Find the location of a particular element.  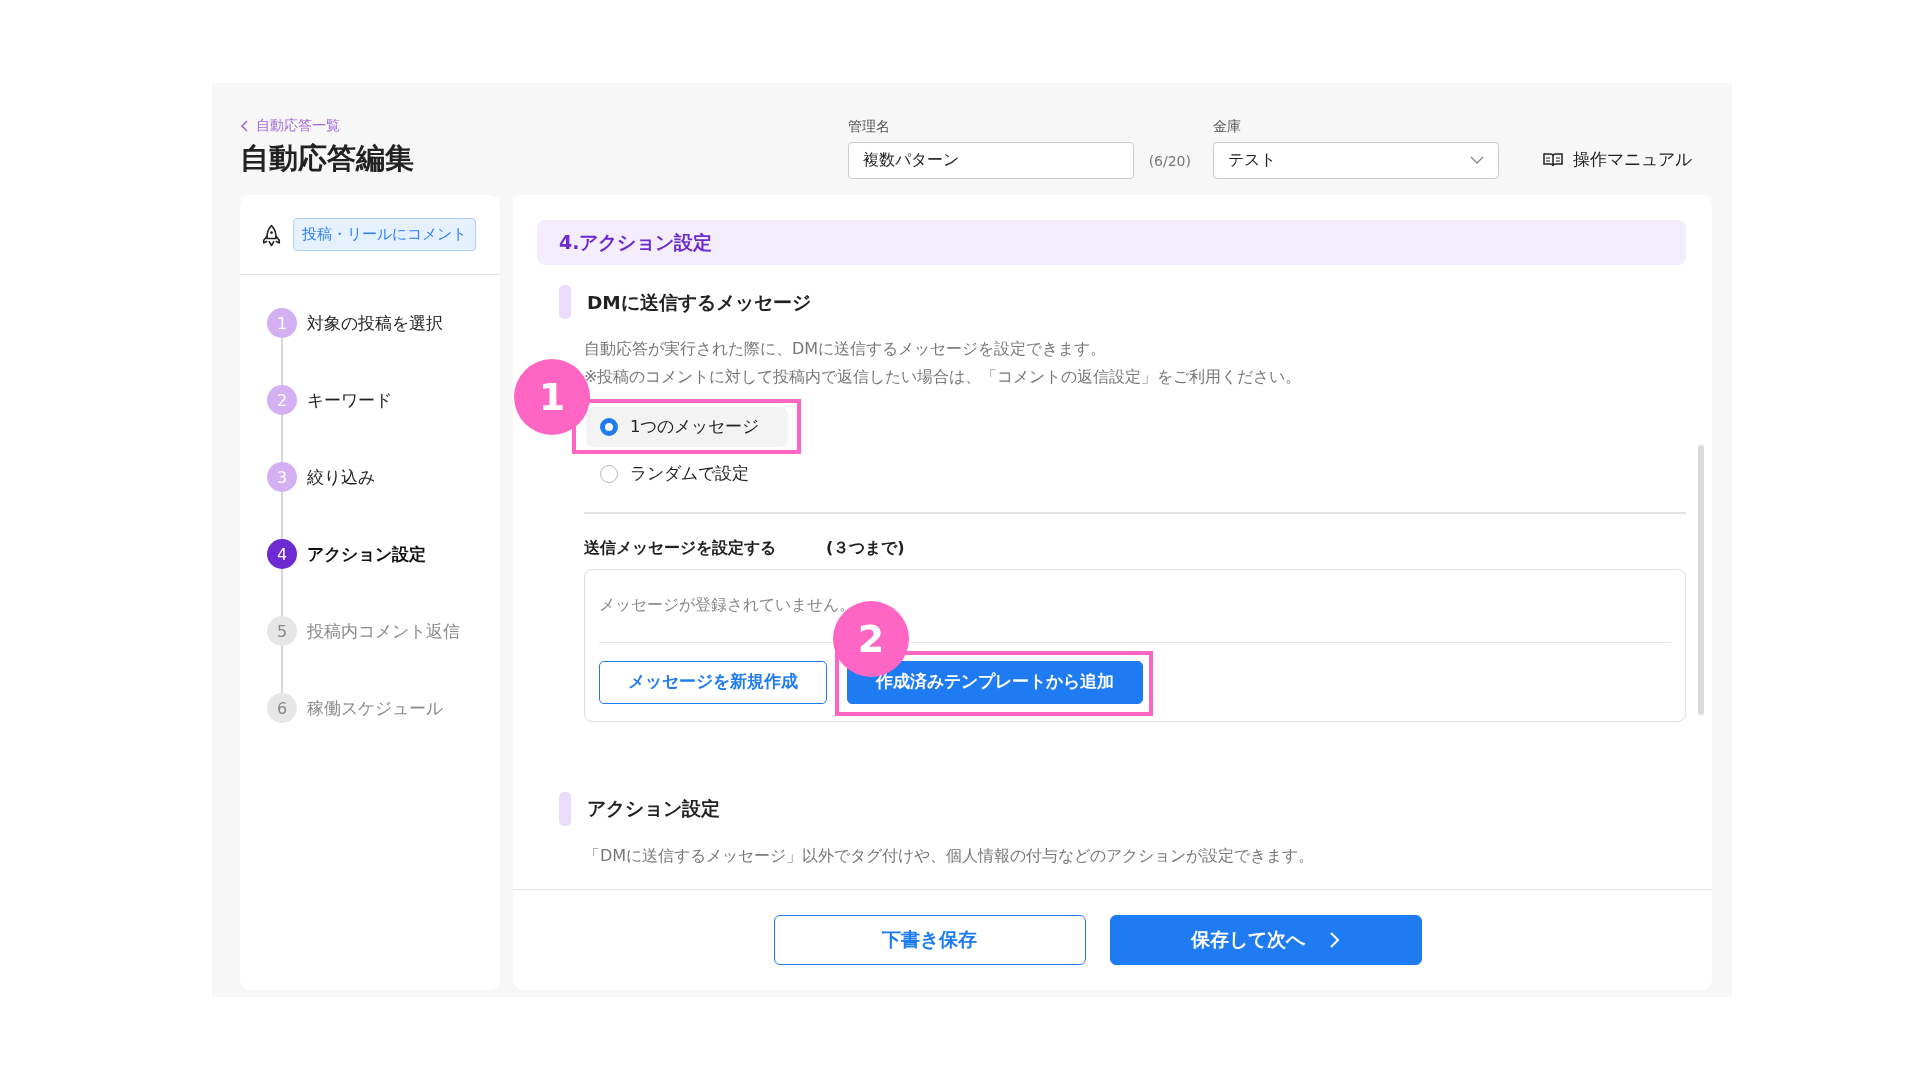

step-item: 4 アクション設定 is located at coordinates (383, 554).